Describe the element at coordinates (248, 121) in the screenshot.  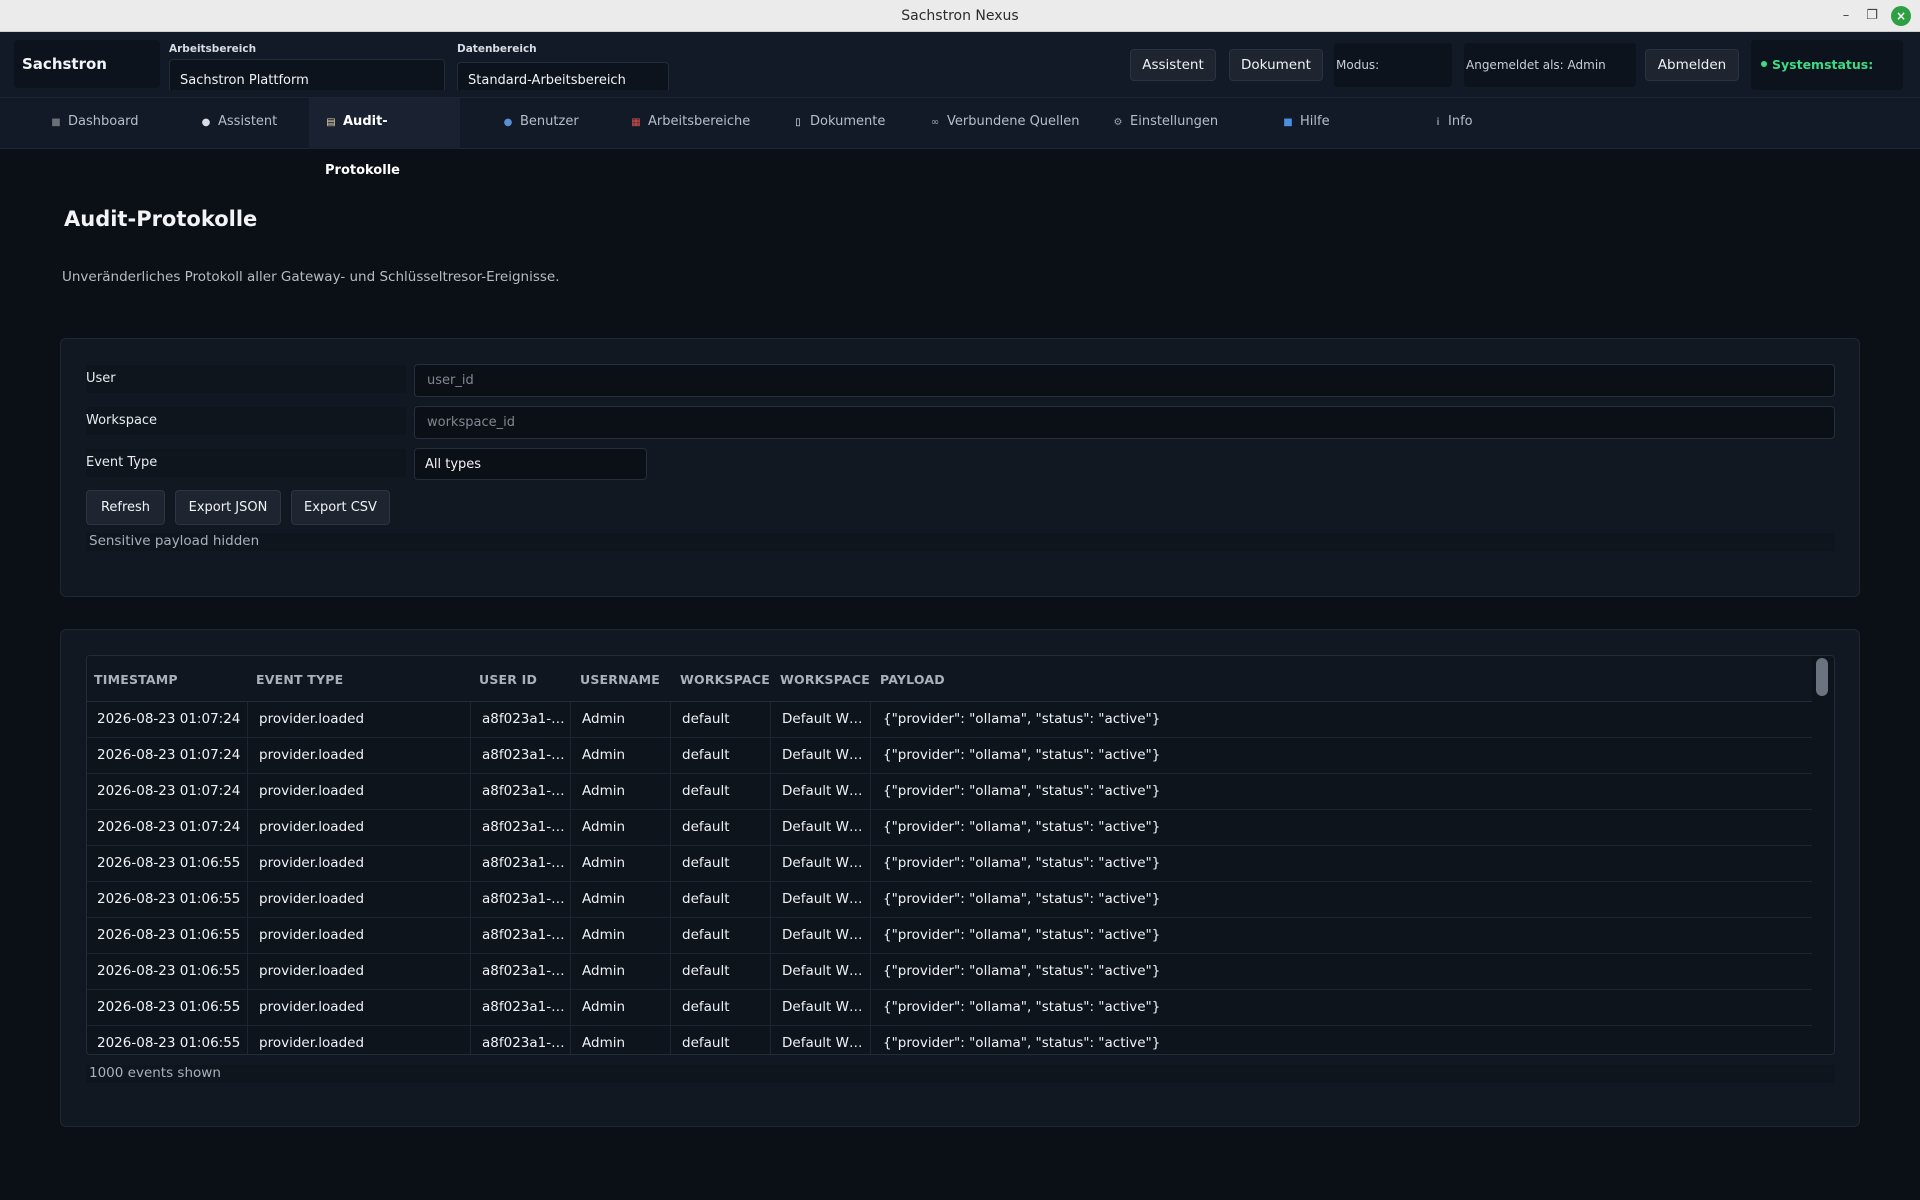
I see `tab-label: Assistent` at that location.